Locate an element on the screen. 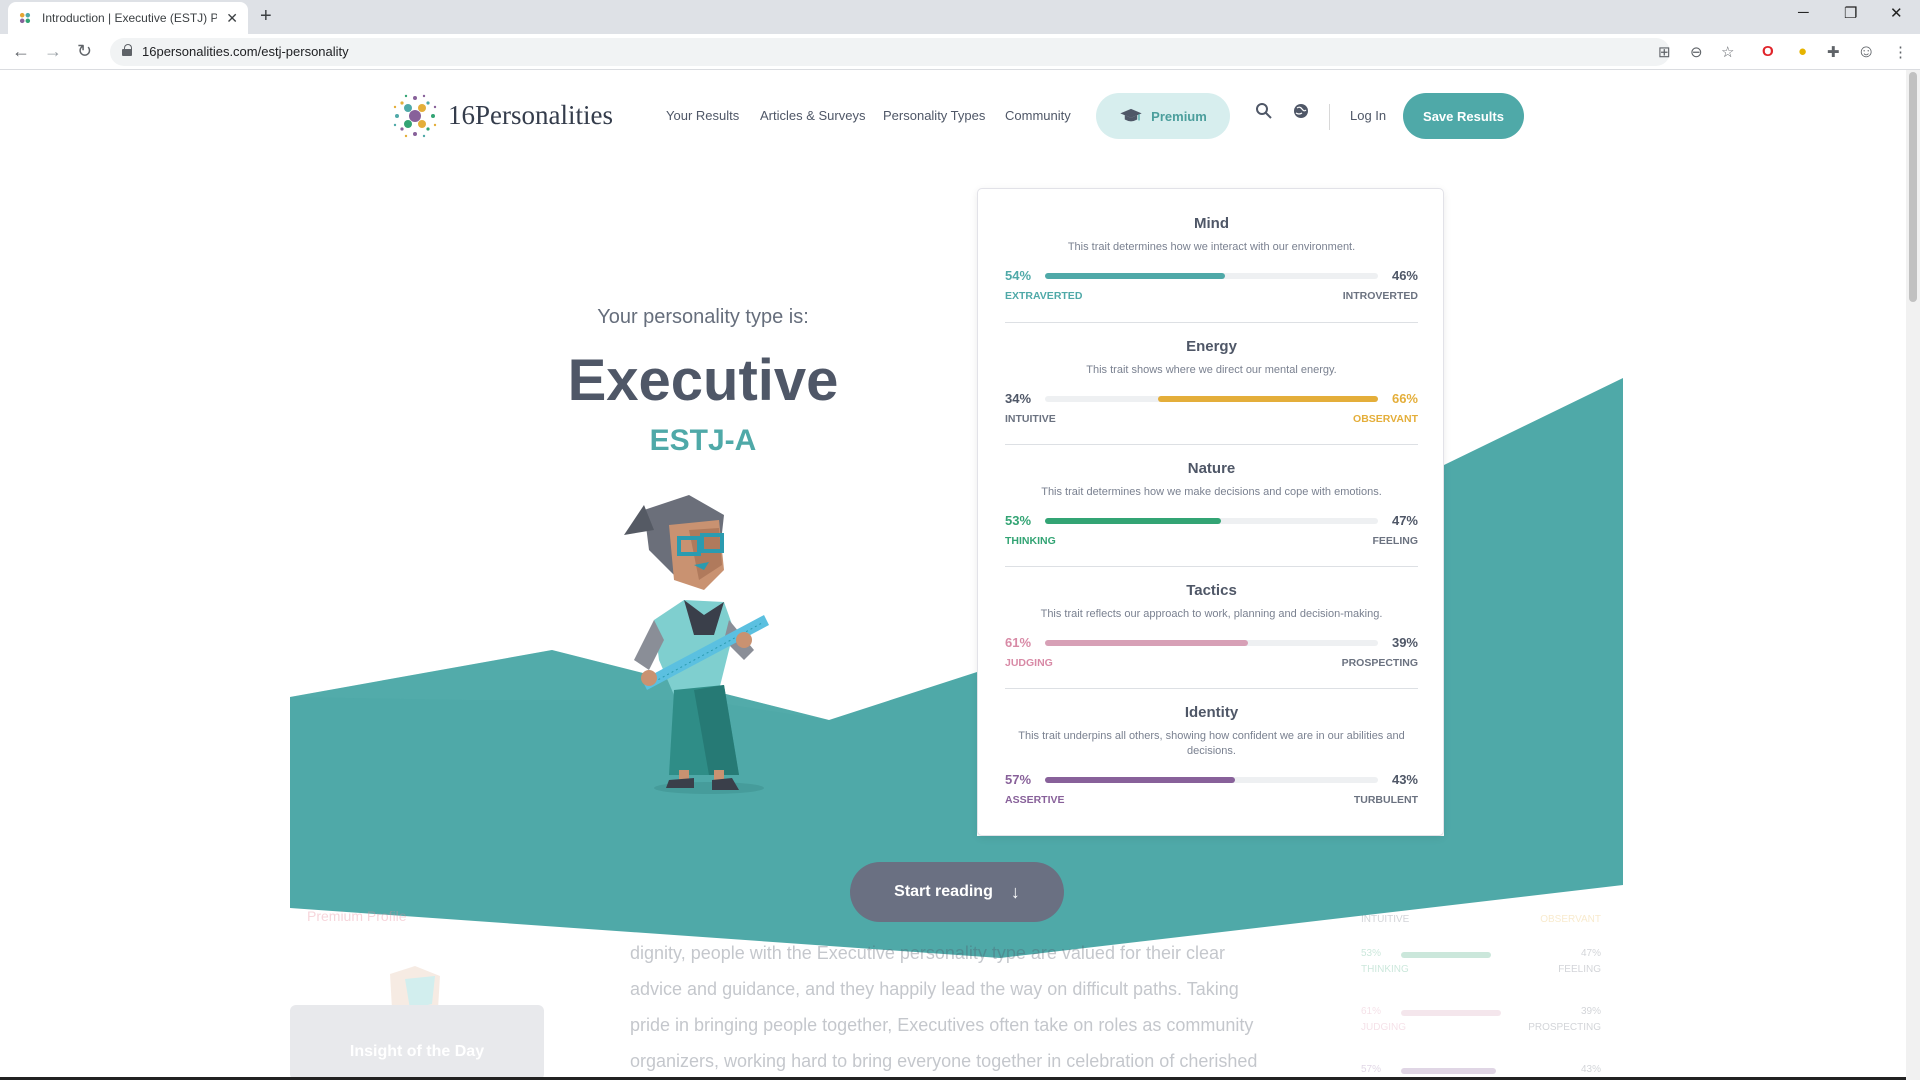 The width and height of the screenshot is (1920, 1080). tab-title: Introduction | Executive (ESTJ) Pe is located at coordinates (129, 18).